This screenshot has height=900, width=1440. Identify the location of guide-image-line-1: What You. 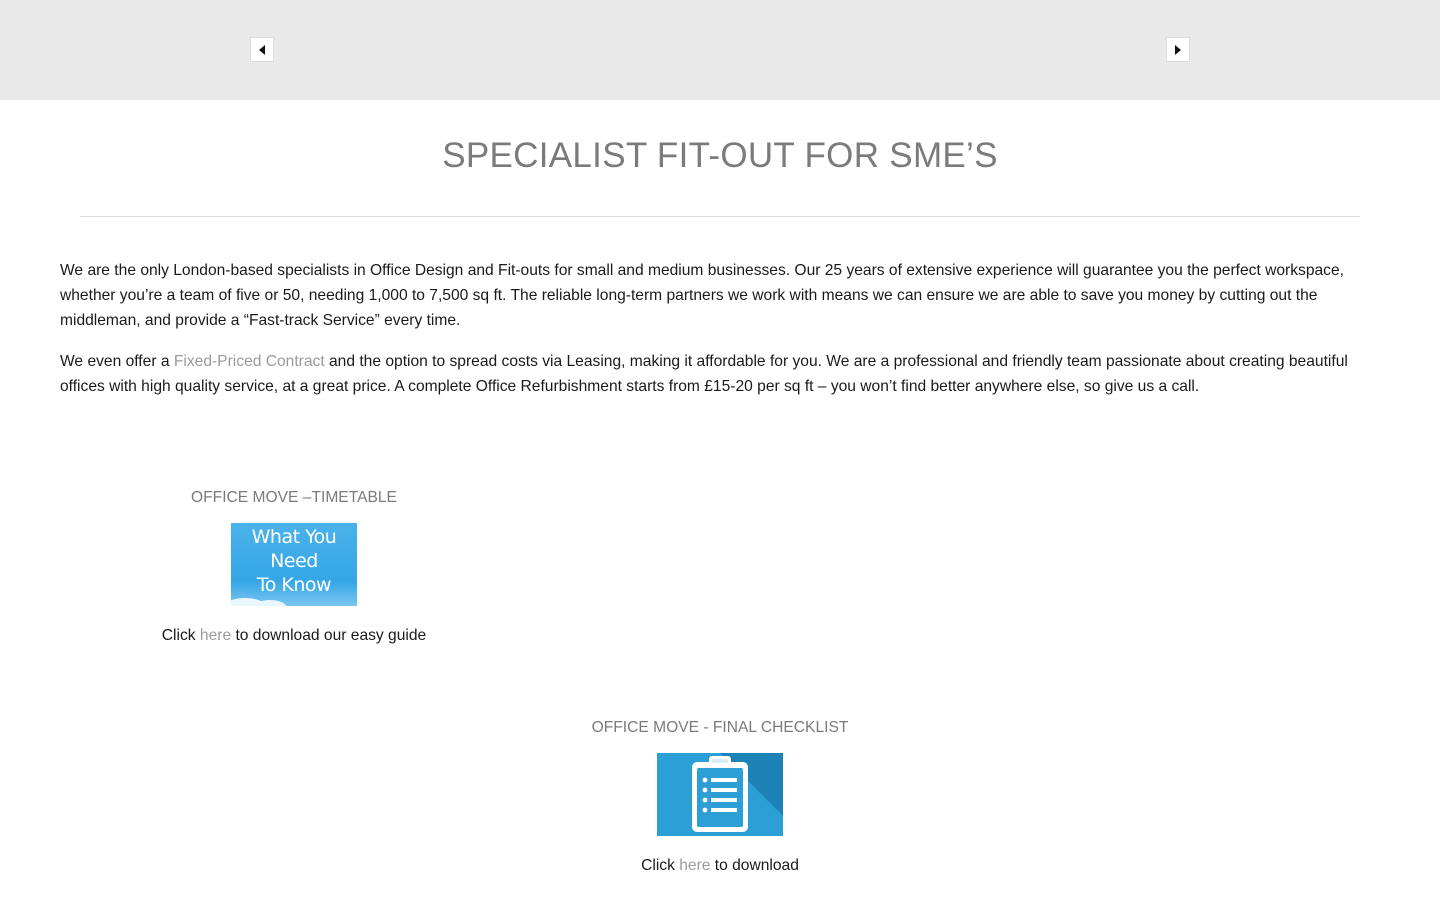
(294, 537).